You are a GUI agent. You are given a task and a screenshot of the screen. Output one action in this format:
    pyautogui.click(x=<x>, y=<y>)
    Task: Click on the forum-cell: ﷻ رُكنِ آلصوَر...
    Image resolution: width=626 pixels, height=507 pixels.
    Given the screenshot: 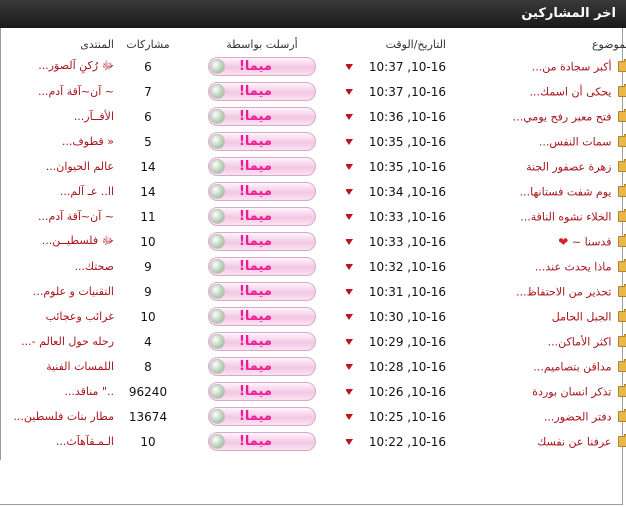 What is the action you would take?
    pyautogui.click(x=59, y=66)
    